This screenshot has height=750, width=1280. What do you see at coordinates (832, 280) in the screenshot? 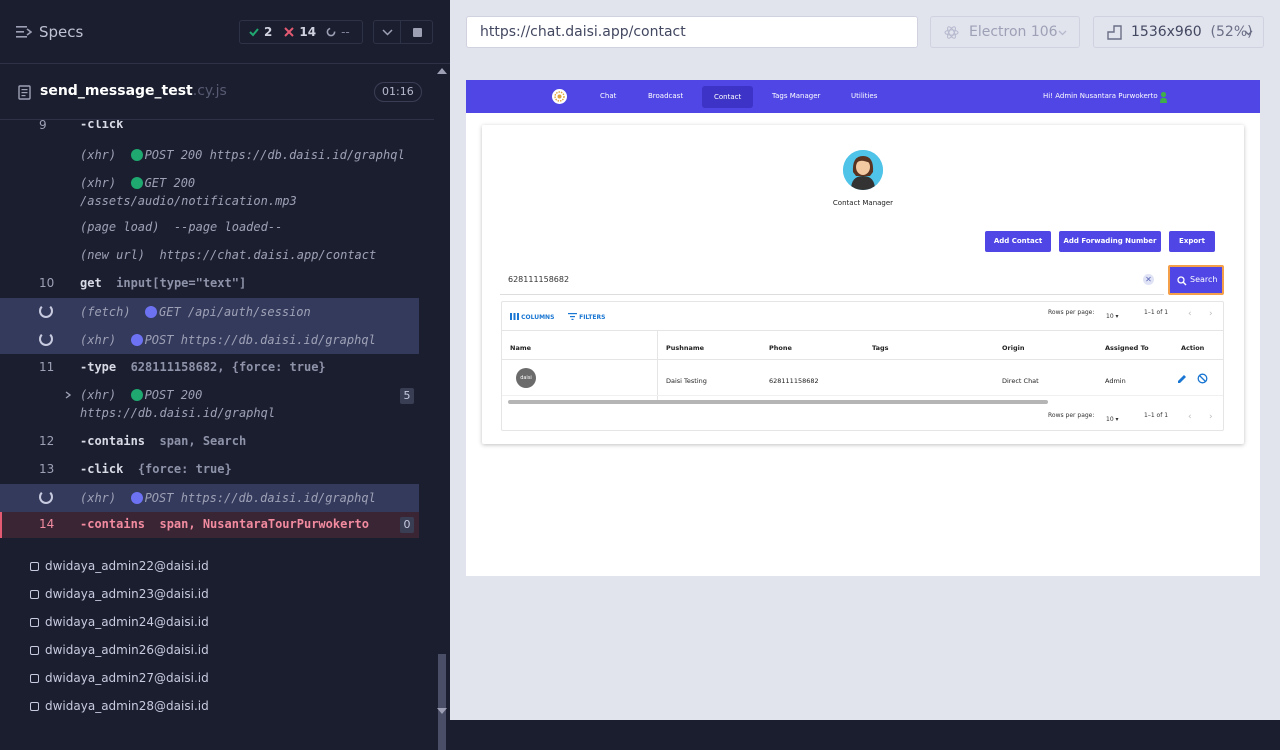
I see `search-input: 628111158682` at bounding box center [832, 280].